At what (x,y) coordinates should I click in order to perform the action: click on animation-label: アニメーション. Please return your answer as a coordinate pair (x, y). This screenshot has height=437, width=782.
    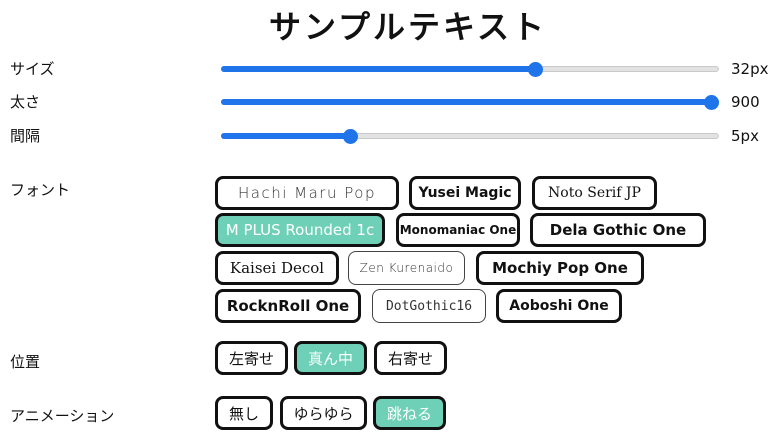
    Looking at the image, I should click on (62, 416).